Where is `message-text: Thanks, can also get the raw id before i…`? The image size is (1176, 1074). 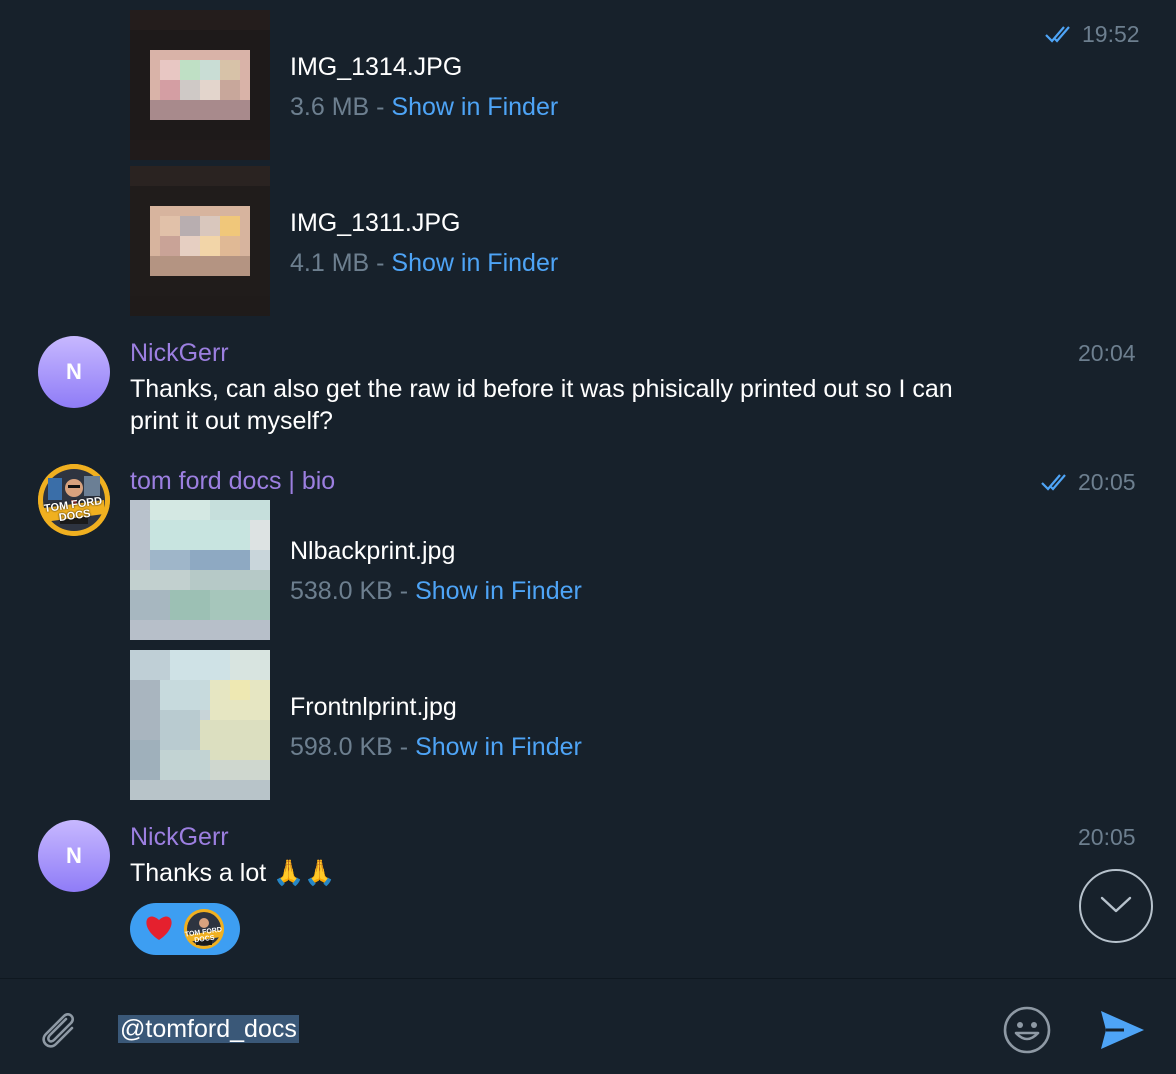
message-text: Thanks, can also get the raw id before i… is located at coordinates (600, 405).